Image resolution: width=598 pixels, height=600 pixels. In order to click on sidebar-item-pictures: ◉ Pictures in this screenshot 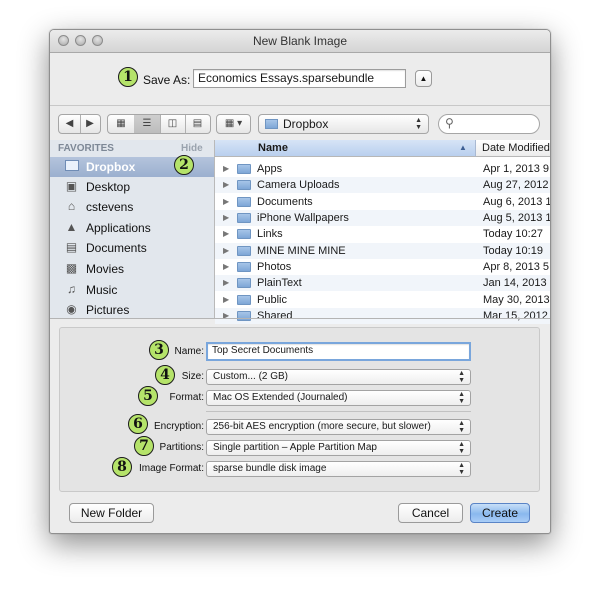, I will do `click(132, 310)`.